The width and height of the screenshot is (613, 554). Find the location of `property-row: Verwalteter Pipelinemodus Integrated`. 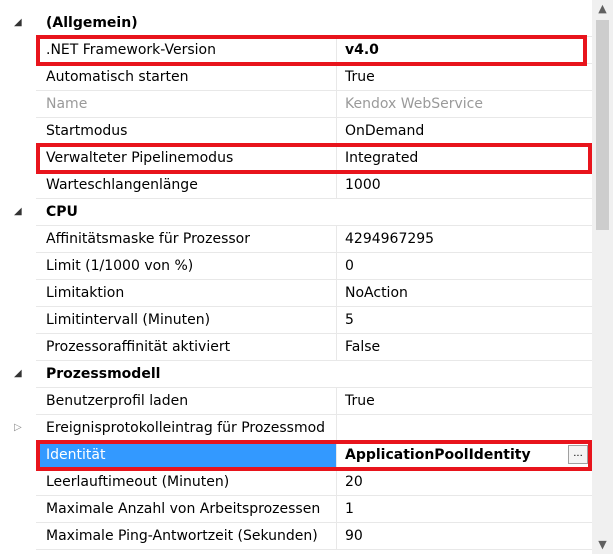

property-row: Verwalteter Pipelinemodus Integrated is located at coordinates (296, 158).